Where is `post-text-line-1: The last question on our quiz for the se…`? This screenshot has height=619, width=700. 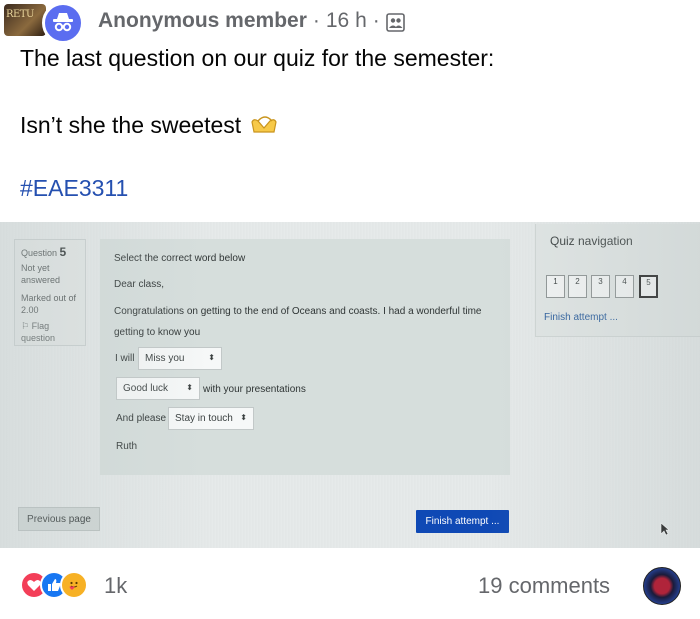
post-text-line-1: The last question on our quiz for the se… is located at coordinates (257, 58).